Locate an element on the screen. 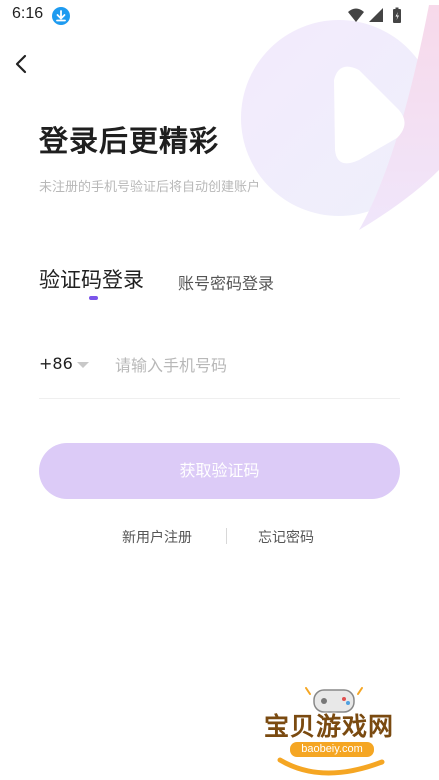 This screenshot has height=780, width=439. status-bar: 6:16 is located at coordinates (219, 16).